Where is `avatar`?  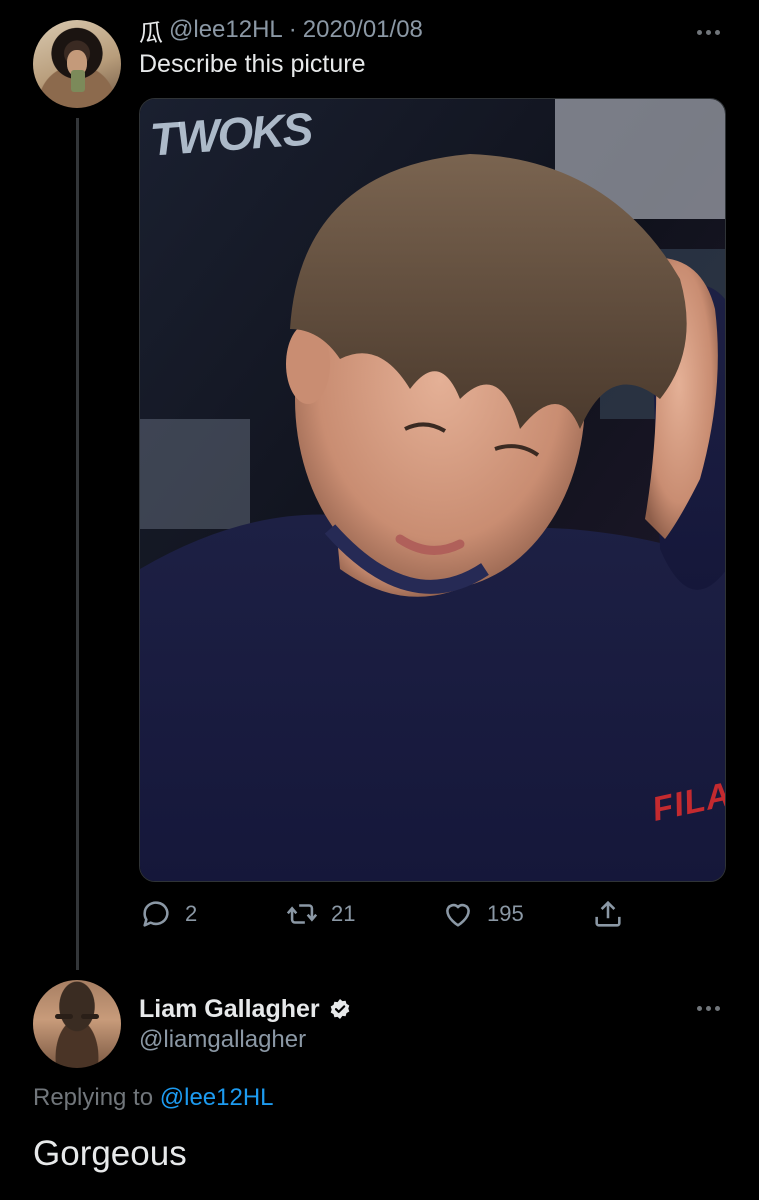 avatar is located at coordinates (77, 64).